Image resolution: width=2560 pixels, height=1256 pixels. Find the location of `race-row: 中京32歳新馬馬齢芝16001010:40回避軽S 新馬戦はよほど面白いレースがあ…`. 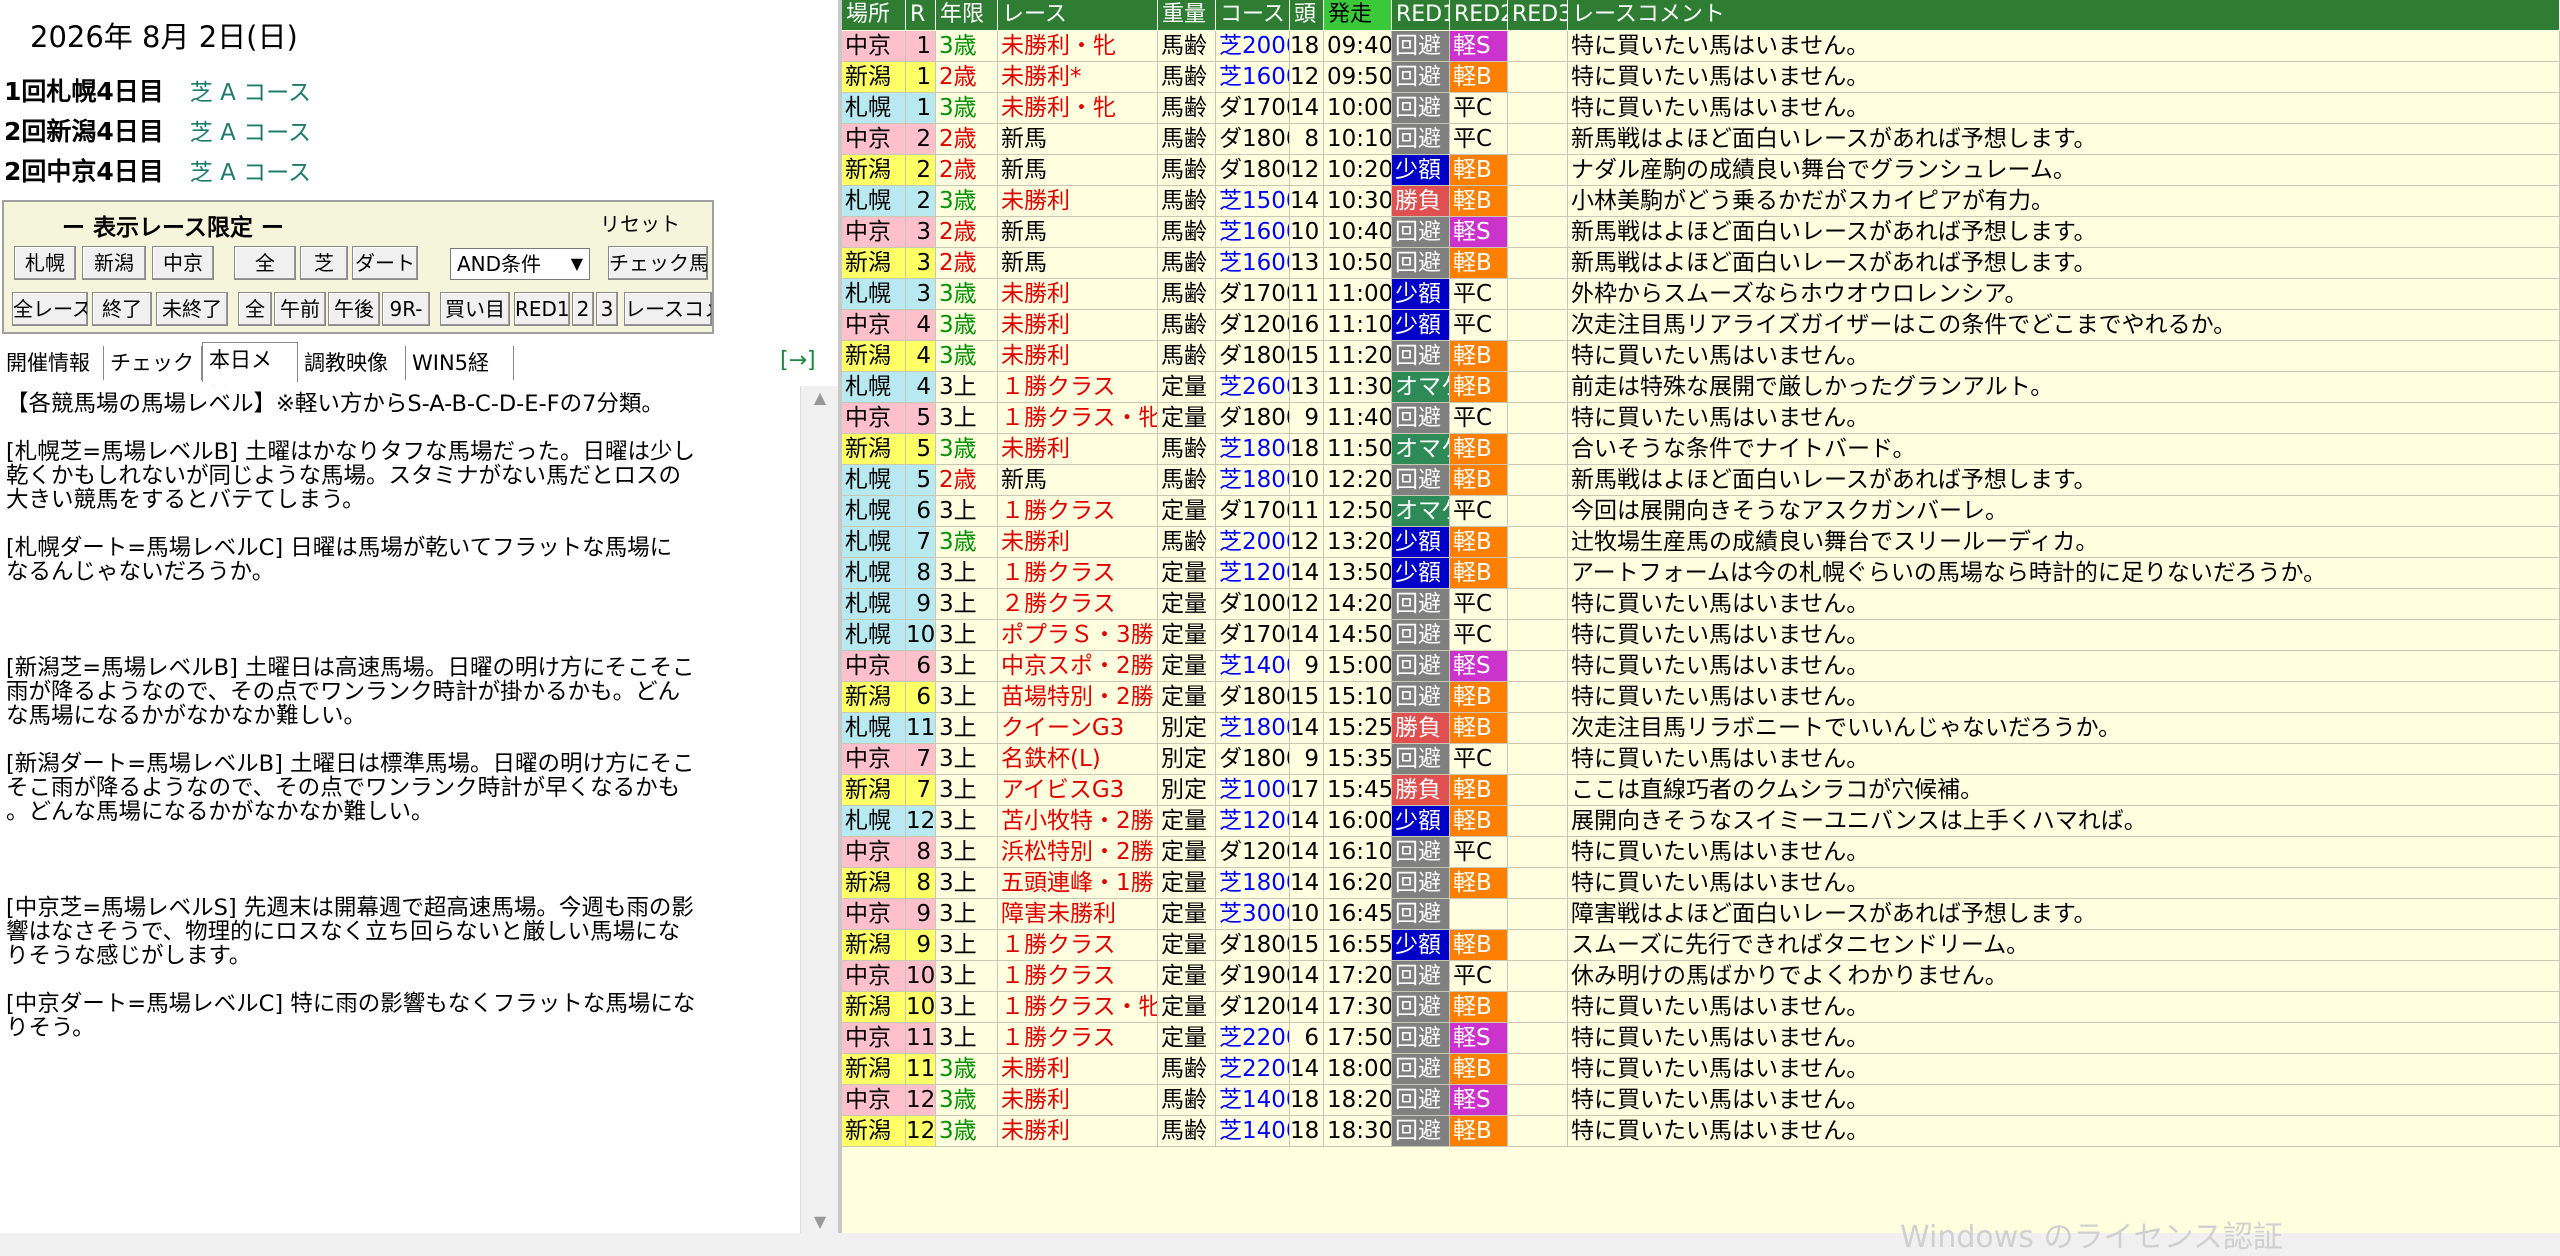

race-row: 中京32歳新馬馬齢芝16001010:40回避軽S 新馬戦はよほど面白いレースがあ… is located at coordinates (1701, 232).